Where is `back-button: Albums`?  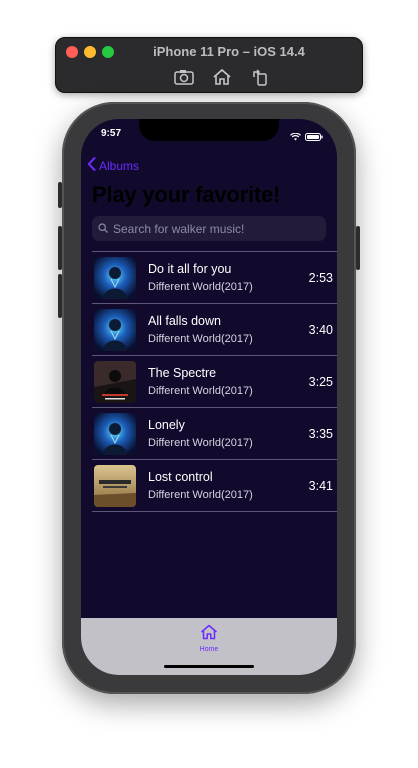 back-button: Albums is located at coordinates (113, 165).